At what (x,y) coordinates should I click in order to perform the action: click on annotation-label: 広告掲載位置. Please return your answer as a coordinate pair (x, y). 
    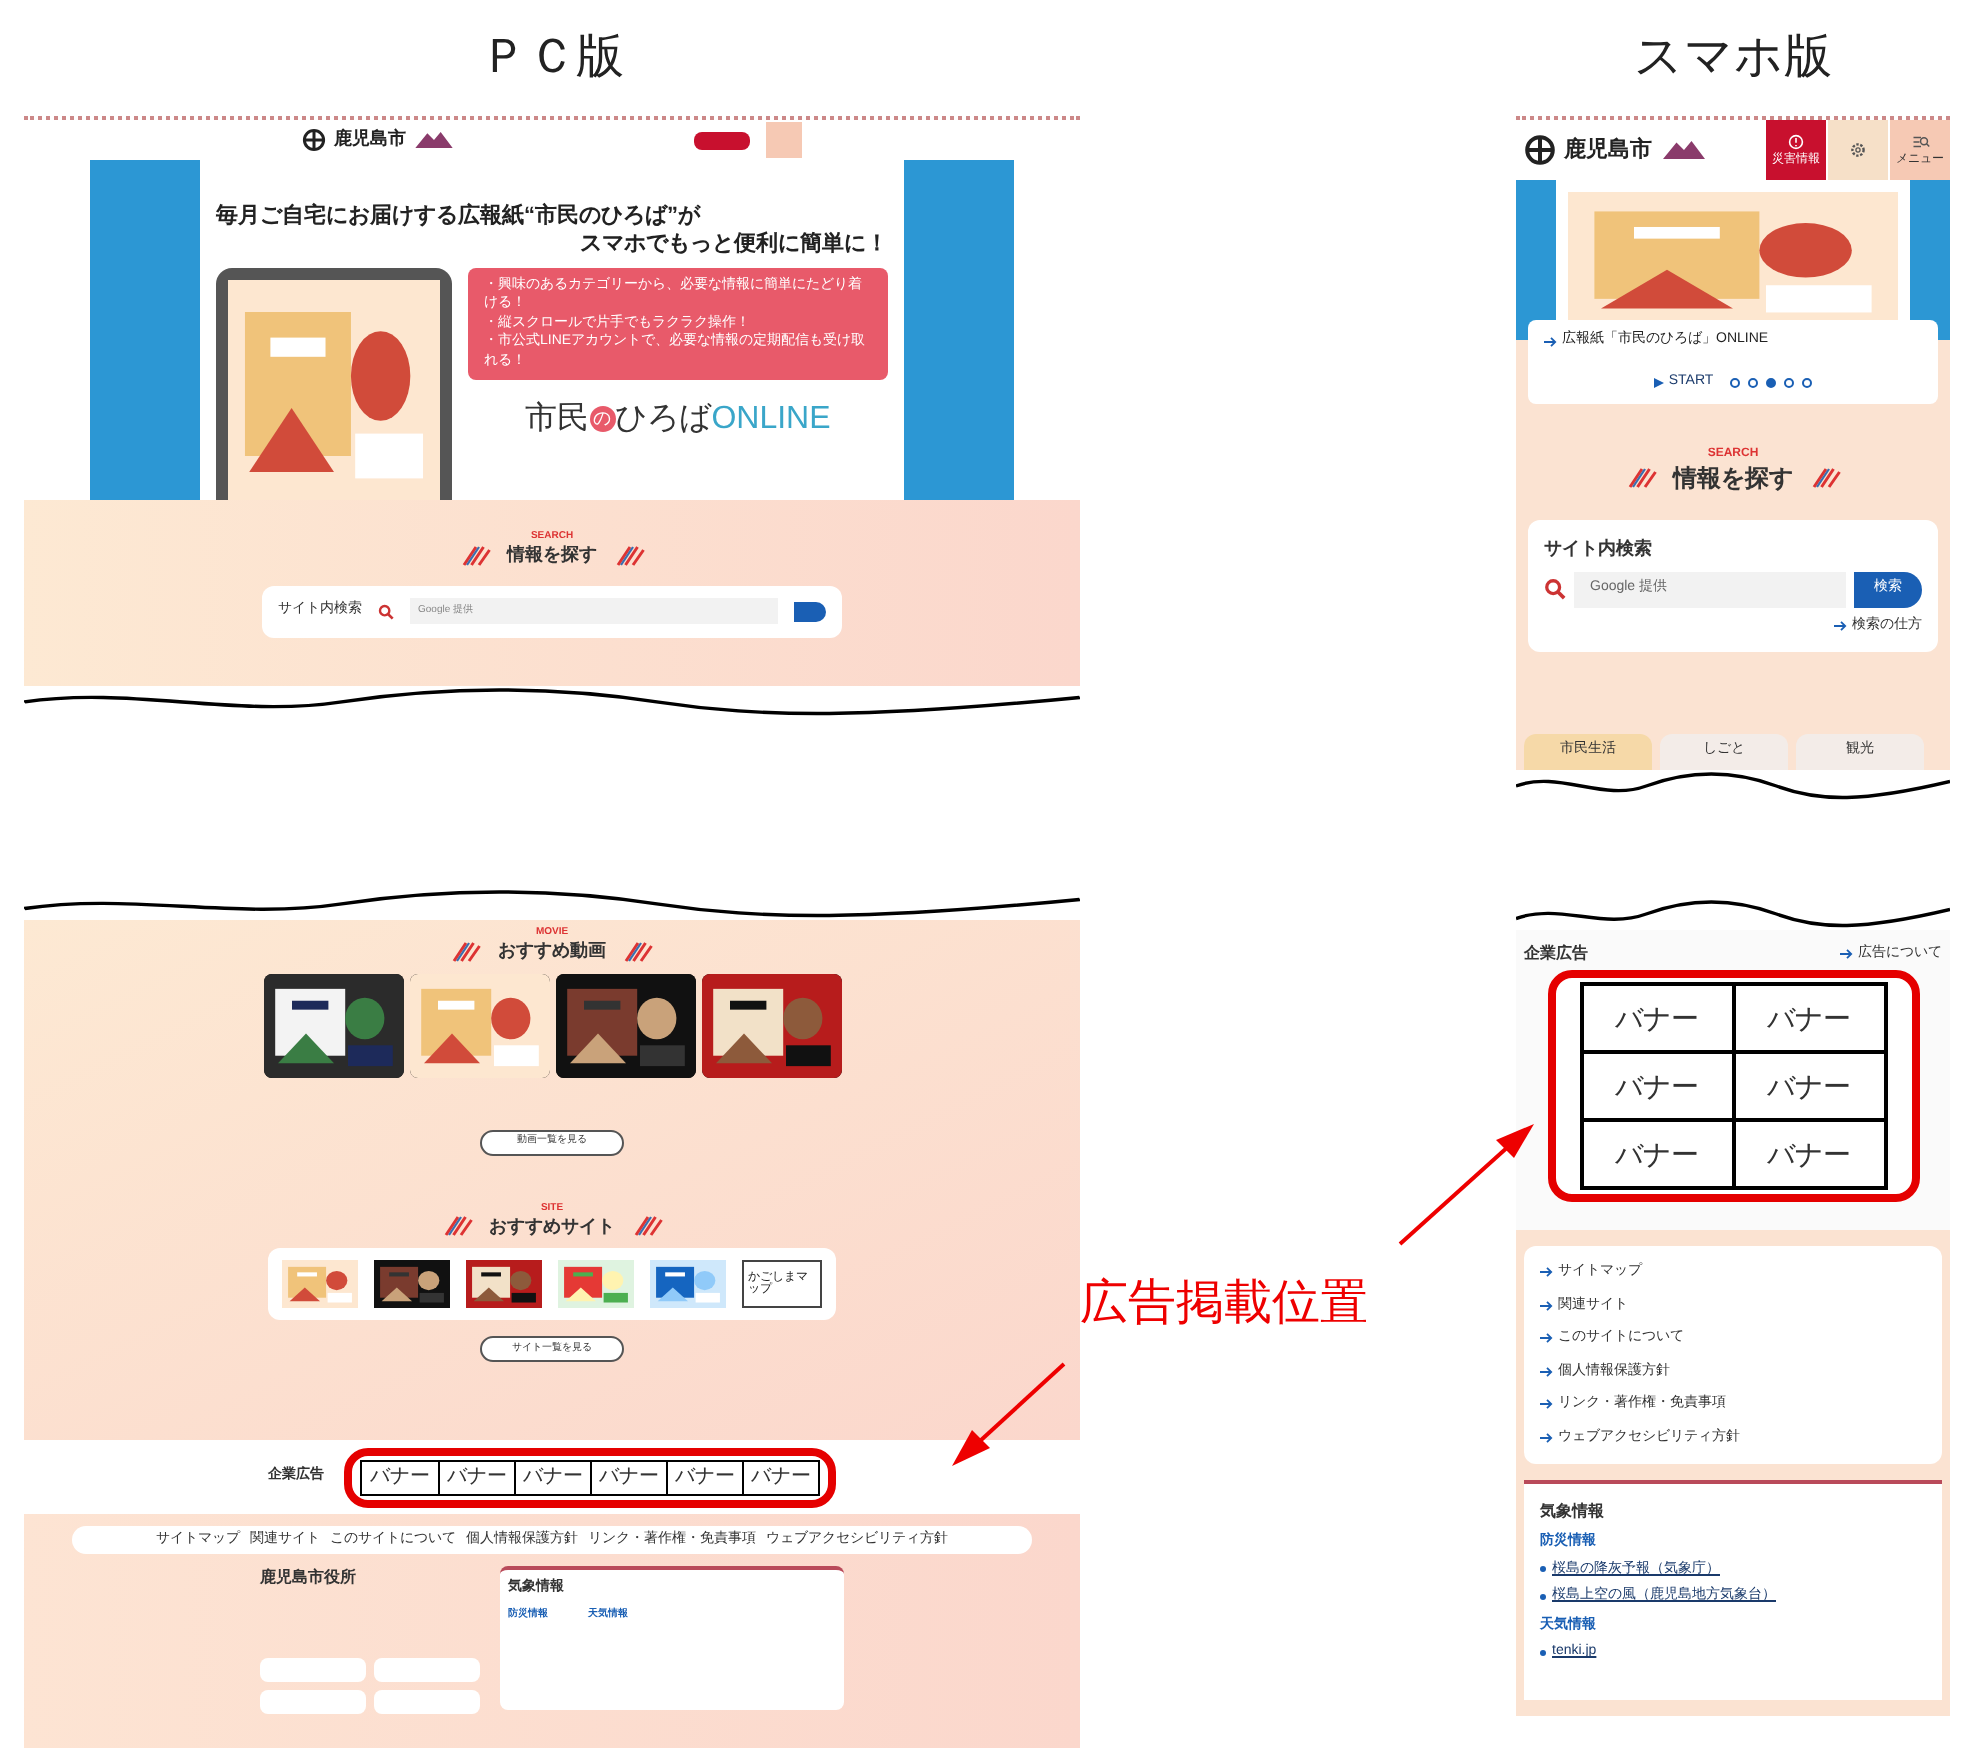
    Looking at the image, I should click on (1224, 1304).